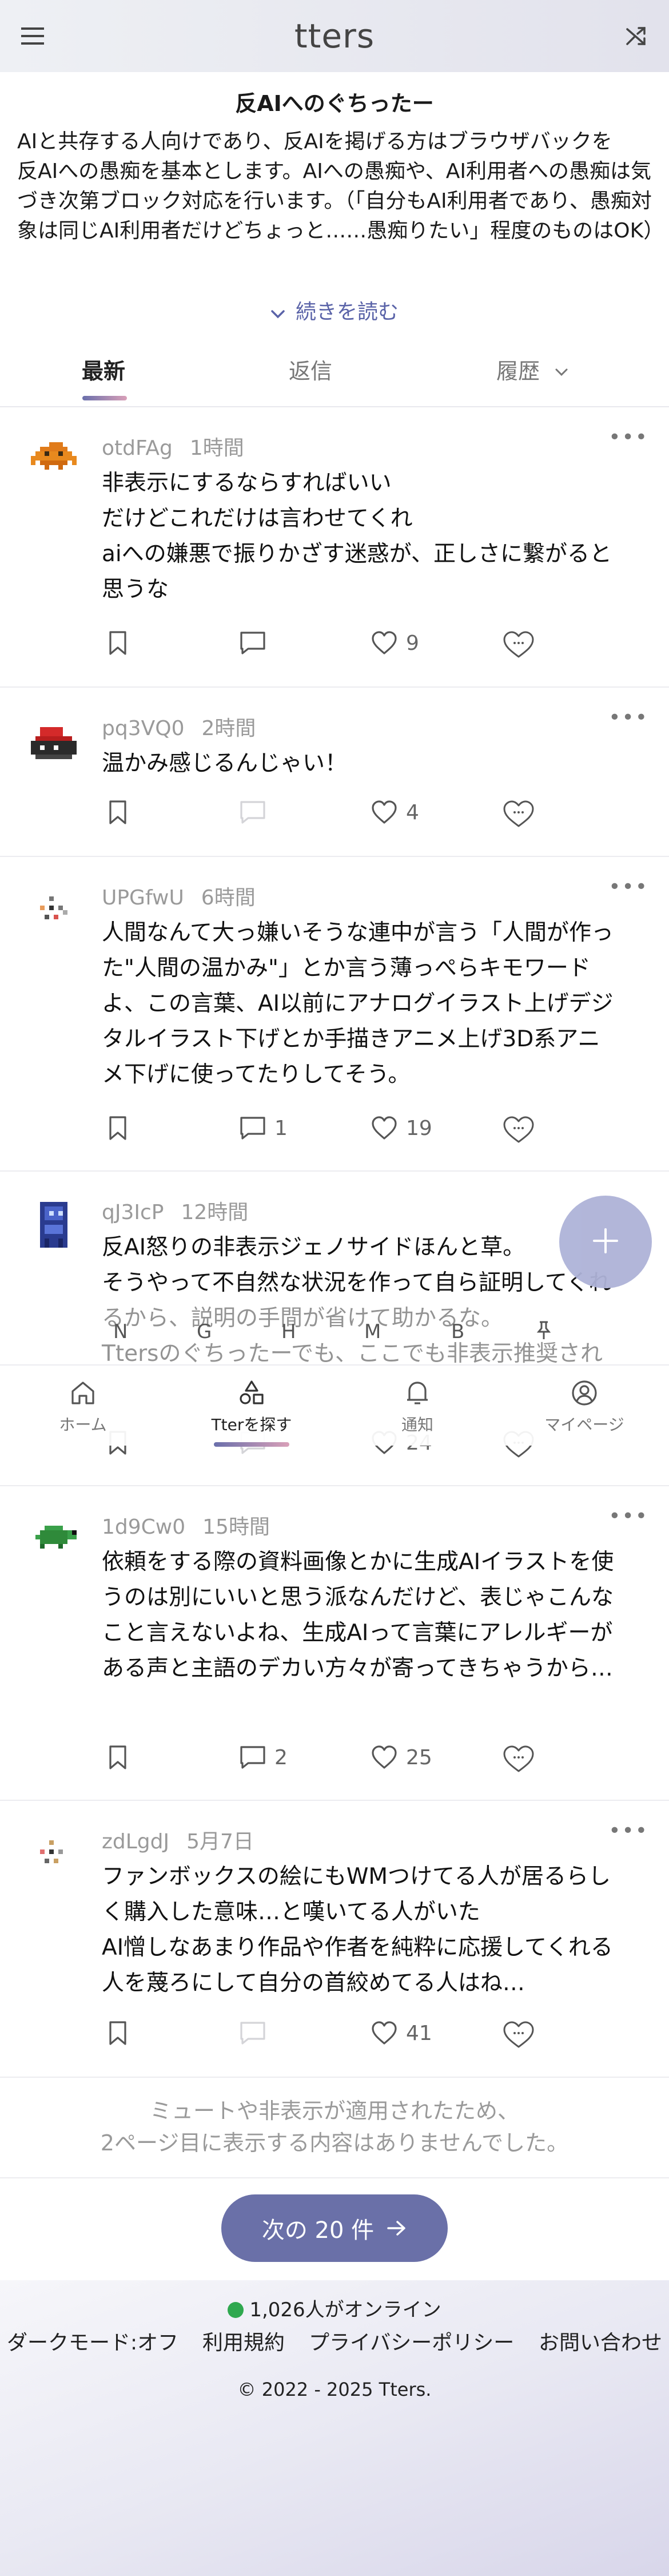 The height and width of the screenshot is (2576, 669). Describe the element at coordinates (137, 448) in the screenshot. I see `post-user: otdFAg` at that location.